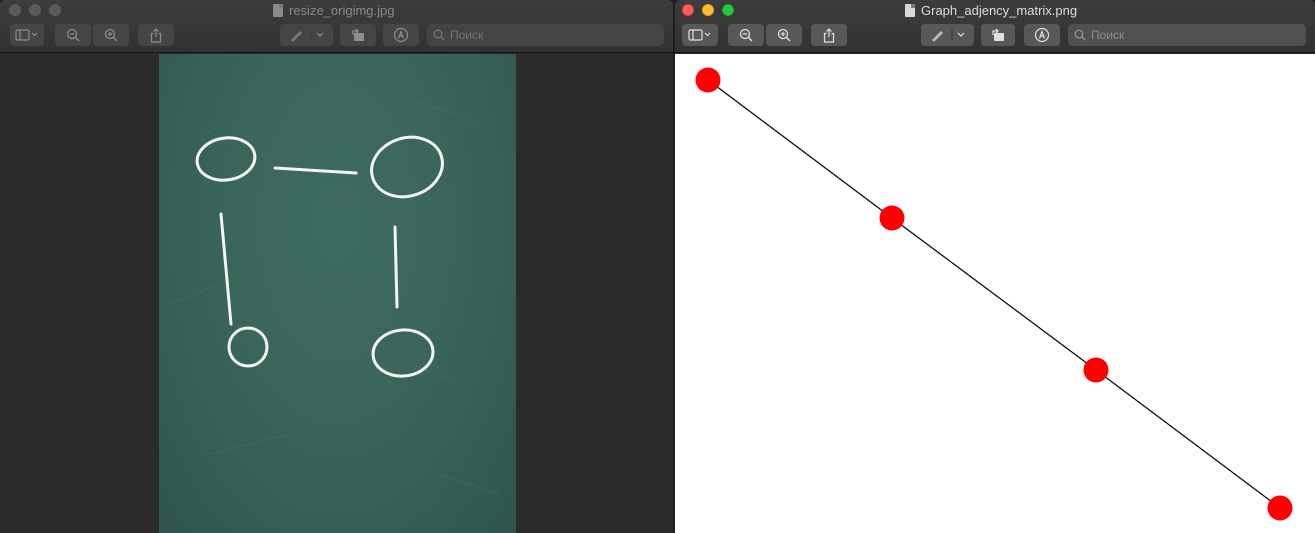 The height and width of the screenshot is (533, 1315). I want to click on chalk-node-bottom-right, so click(403, 353).